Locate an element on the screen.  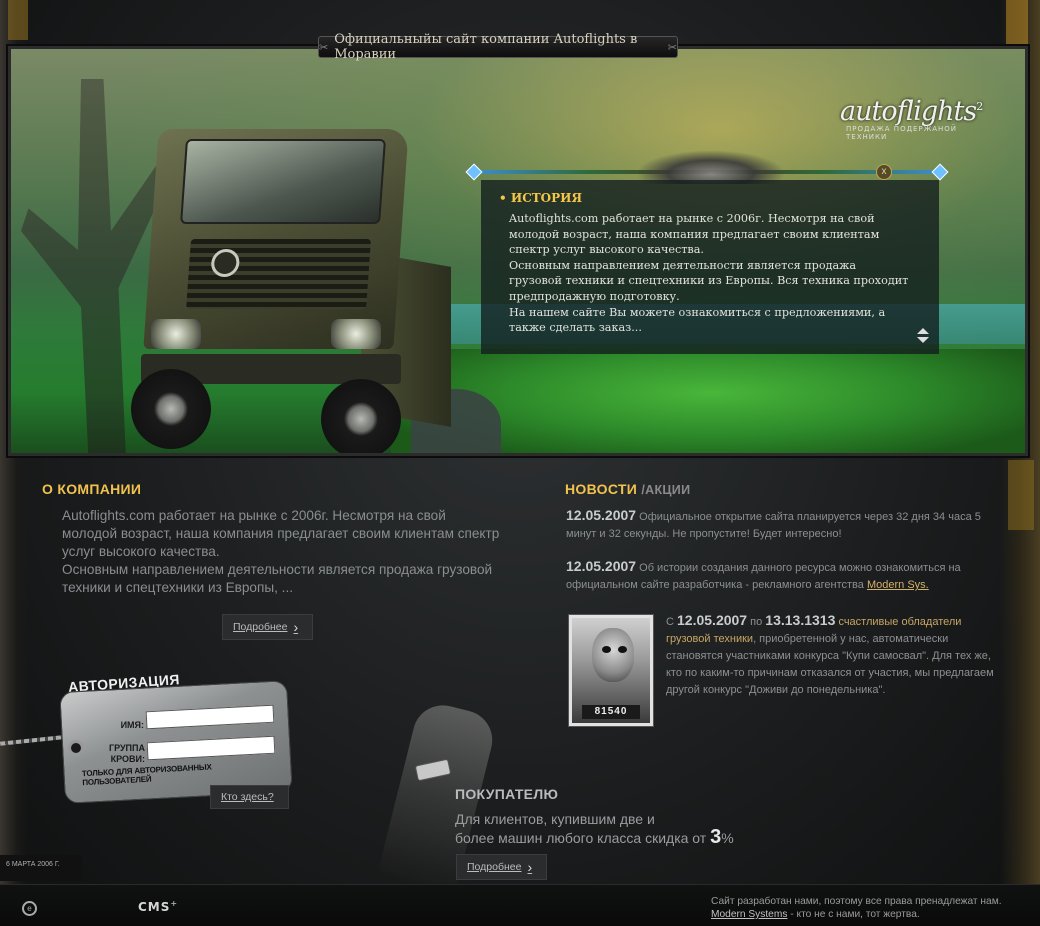
footer-logo-icon: e is located at coordinates (29, 908).